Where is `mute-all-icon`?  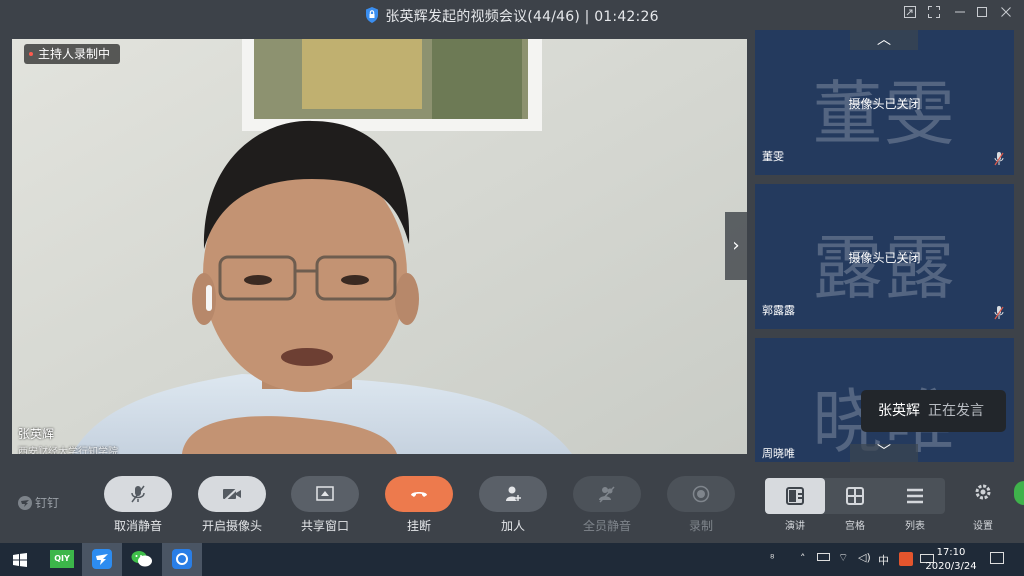 mute-all-icon is located at coordinates (607, 494).